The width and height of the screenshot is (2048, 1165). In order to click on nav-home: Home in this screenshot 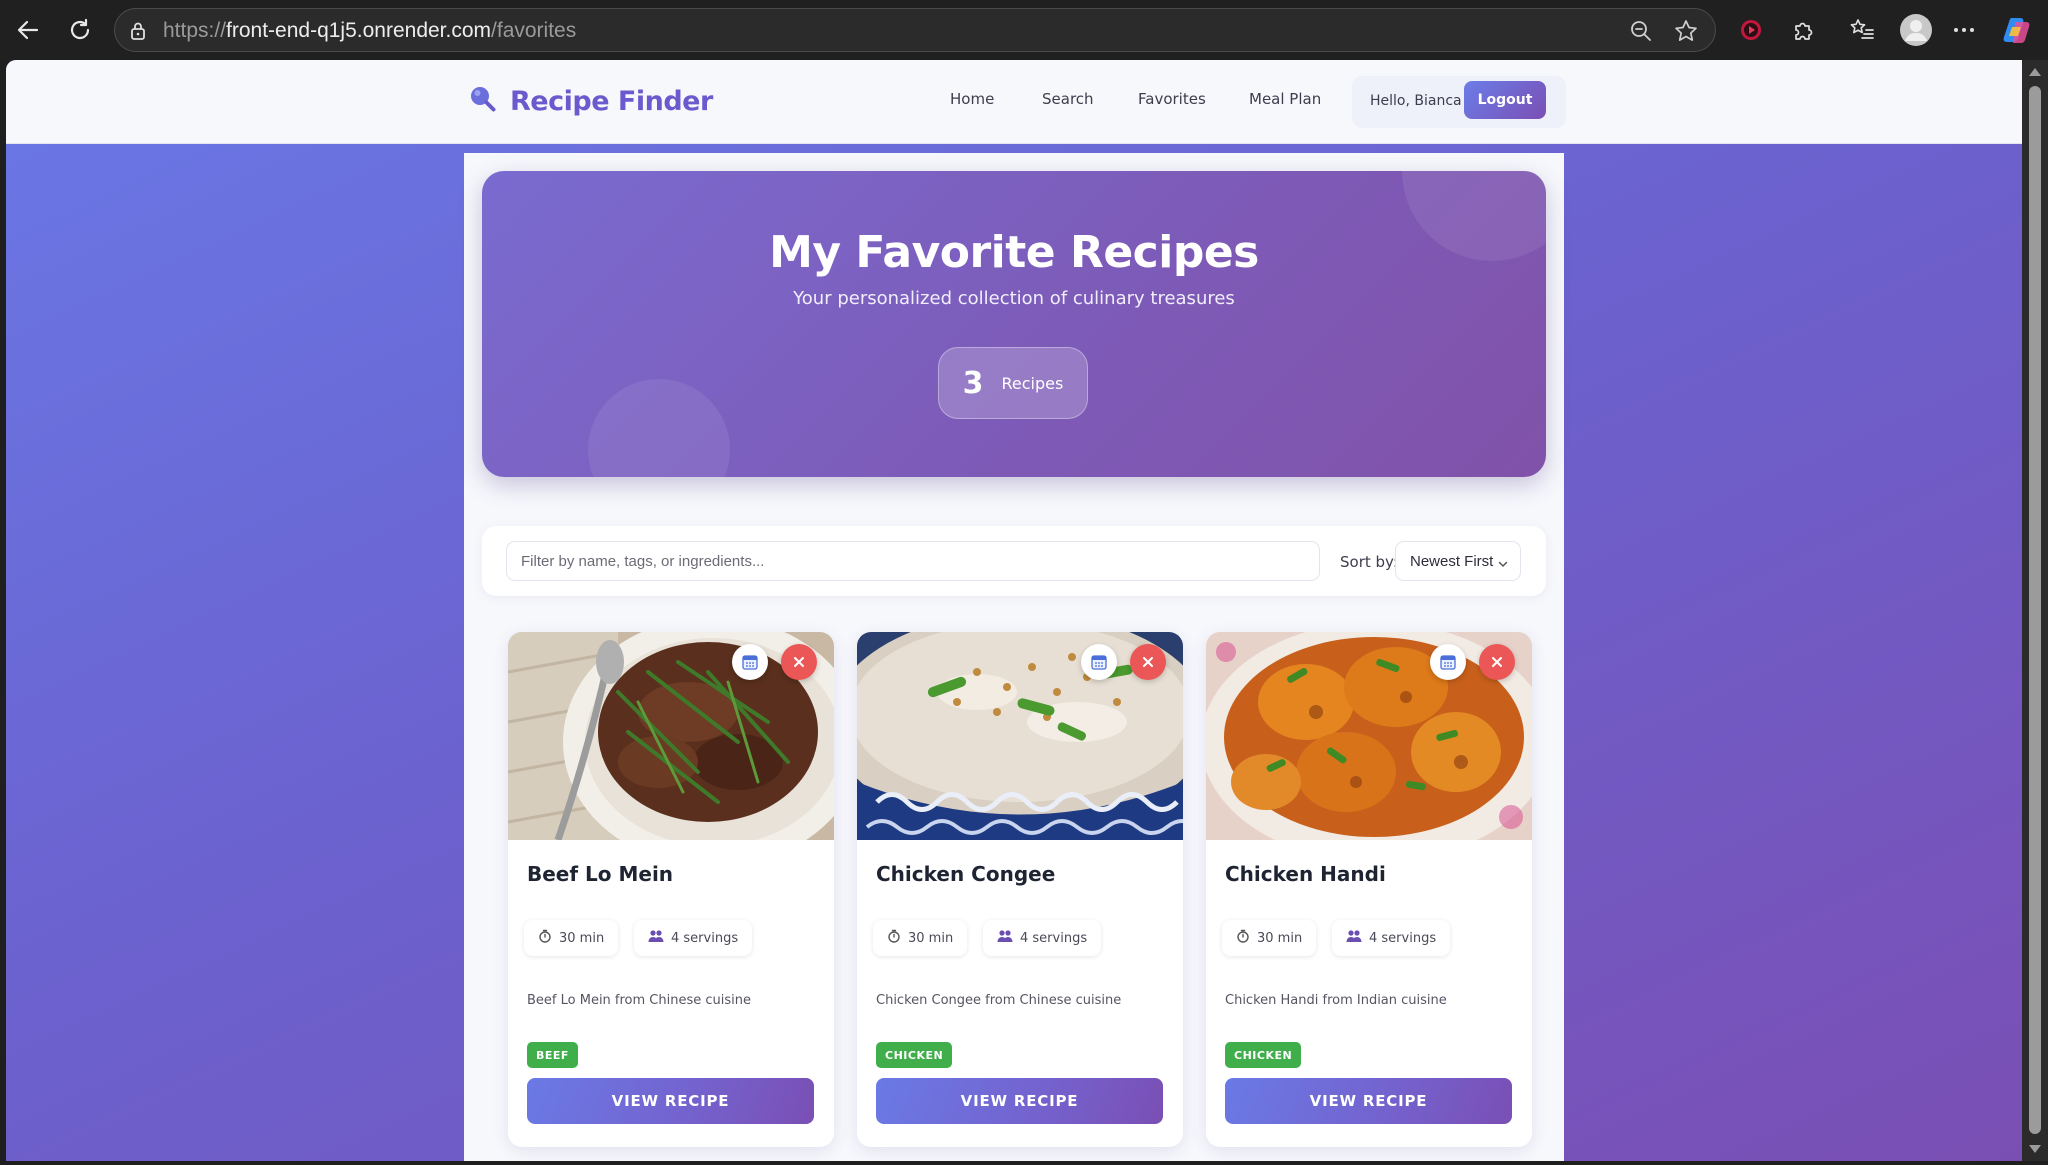, I will do `click(972, 99)`.